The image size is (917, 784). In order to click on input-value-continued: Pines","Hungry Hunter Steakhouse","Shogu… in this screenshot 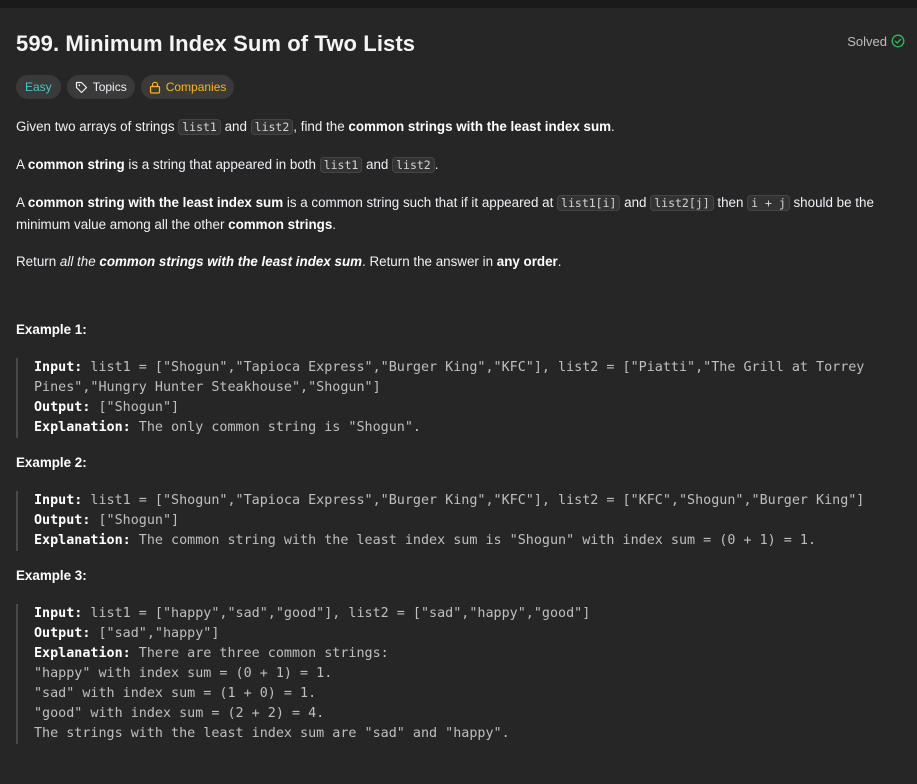, I will do `click(207, 387)`.